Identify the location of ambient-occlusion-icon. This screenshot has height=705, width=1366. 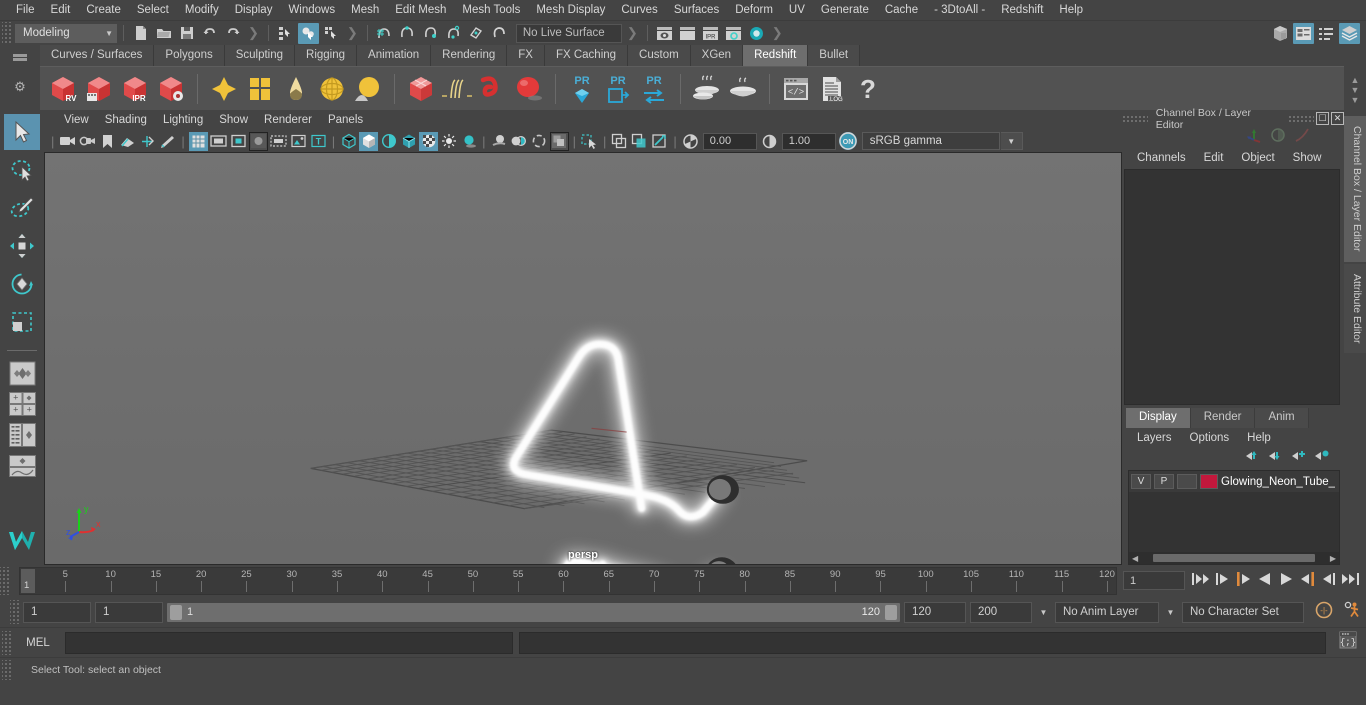
(468, 141).